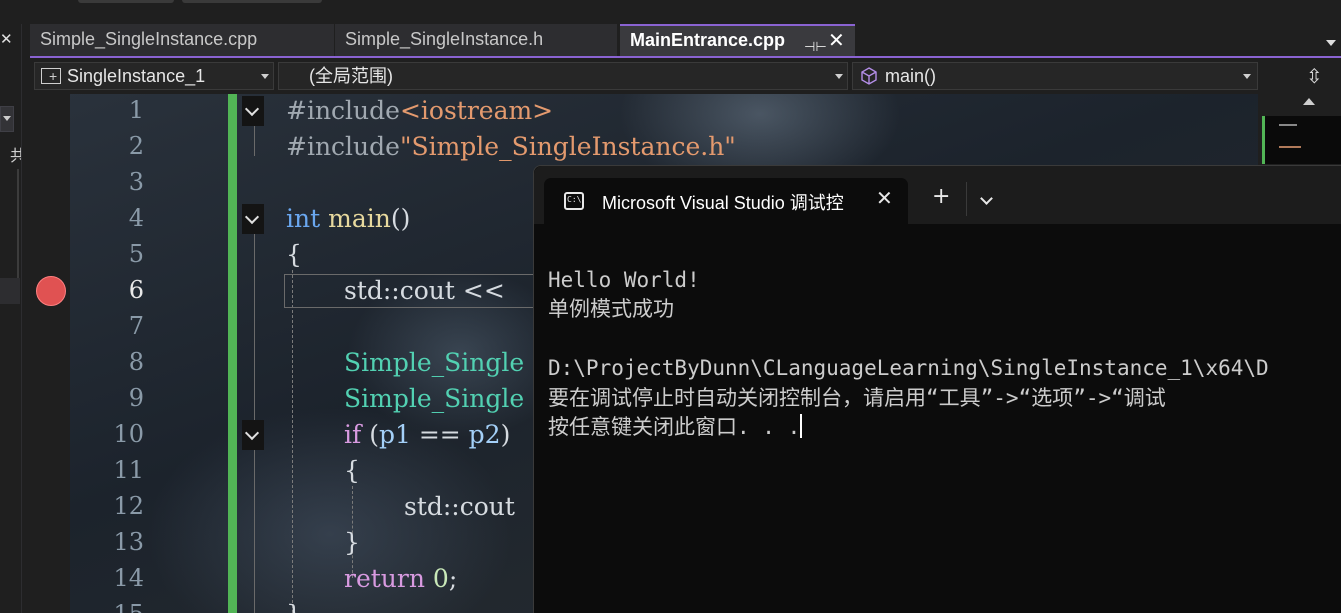 The height and width of the screenshot is (613, 1341). What do you see at coordinates (136, 110) in the screenshot?
I see `line-number: 1` at bounding box center [136, 110].